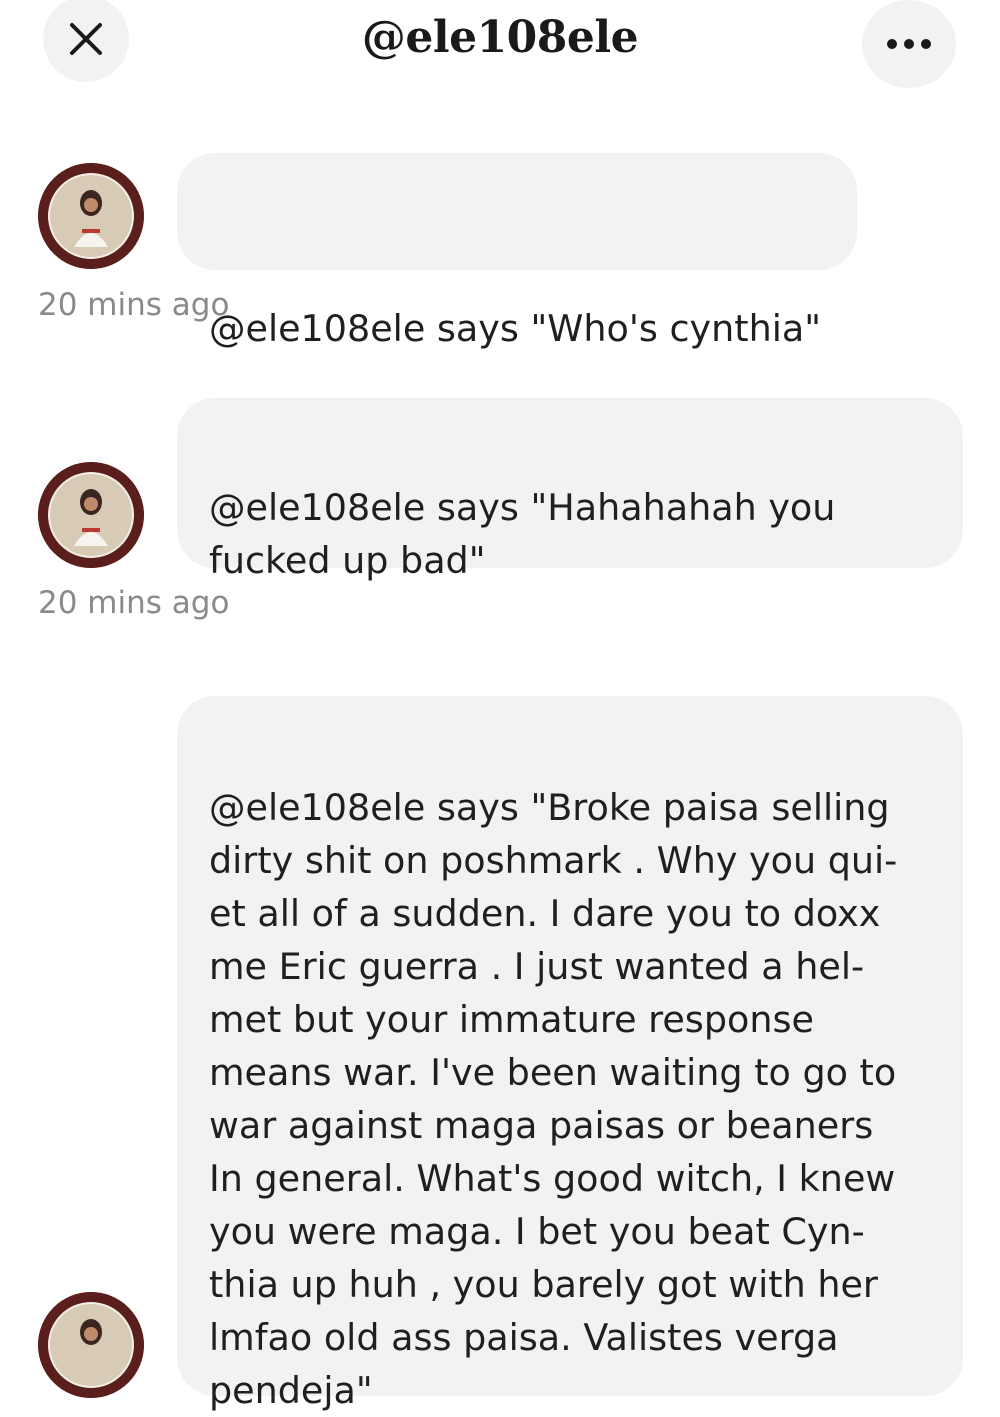 The height and width of the screenshot is (1417, 1000). I want to click on message-bubble: @ele108ele says "Who's cynthia", so click(517, 251).